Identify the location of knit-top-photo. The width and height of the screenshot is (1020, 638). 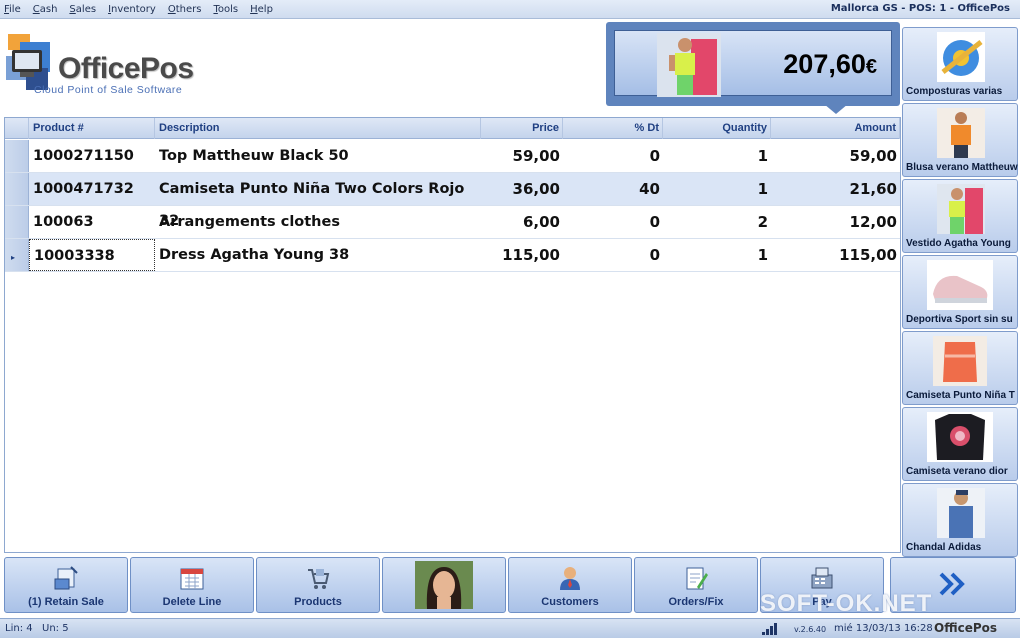
(960, 361).